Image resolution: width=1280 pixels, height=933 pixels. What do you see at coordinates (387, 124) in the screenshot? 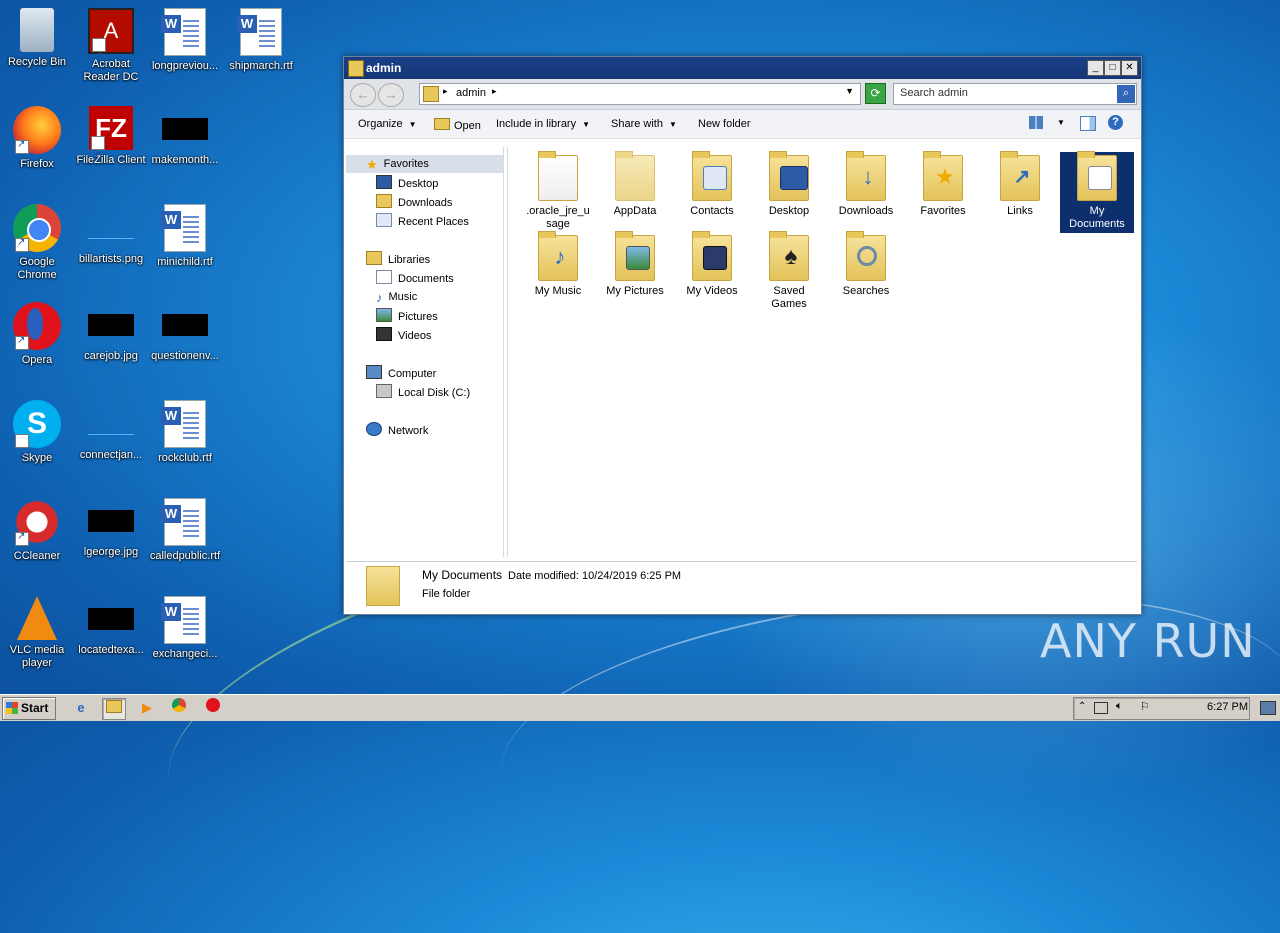
I see `organize-button: Organize ▼` at bounding box center [387, 124].